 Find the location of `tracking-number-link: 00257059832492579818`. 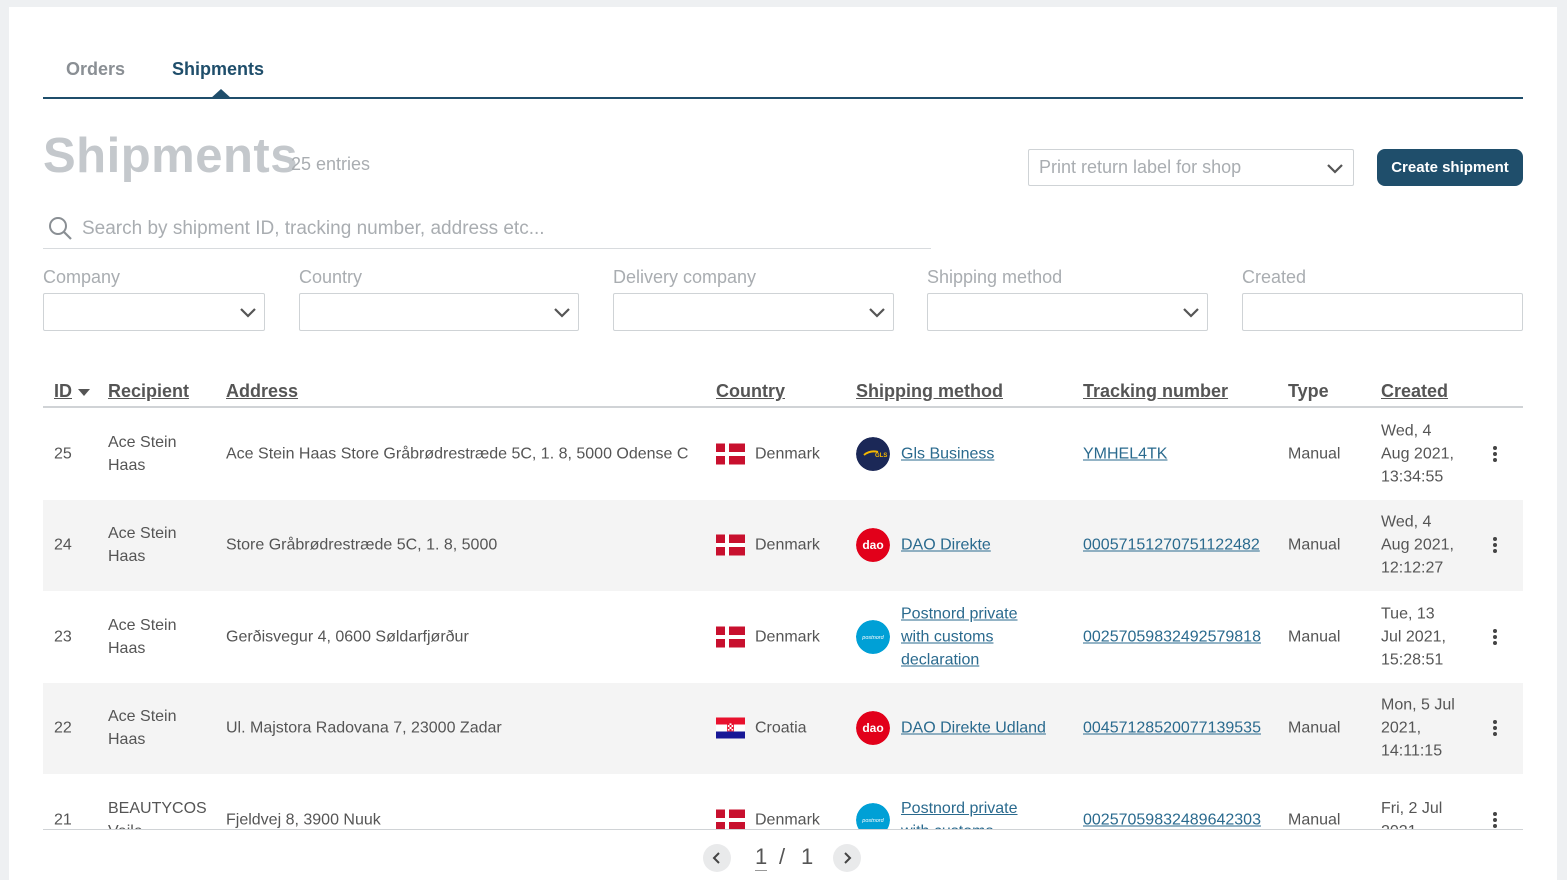

tracking-number-link: 00257059832492579818 is located at coordinates (1172, 636).